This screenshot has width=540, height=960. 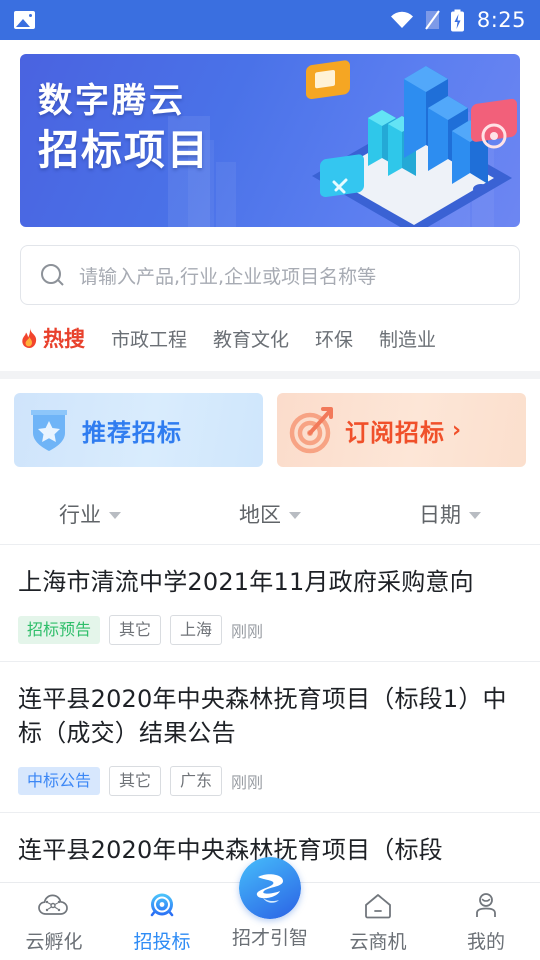 I want to click on nav-item-incubation: 云孵化, so click(x=54, y=921).